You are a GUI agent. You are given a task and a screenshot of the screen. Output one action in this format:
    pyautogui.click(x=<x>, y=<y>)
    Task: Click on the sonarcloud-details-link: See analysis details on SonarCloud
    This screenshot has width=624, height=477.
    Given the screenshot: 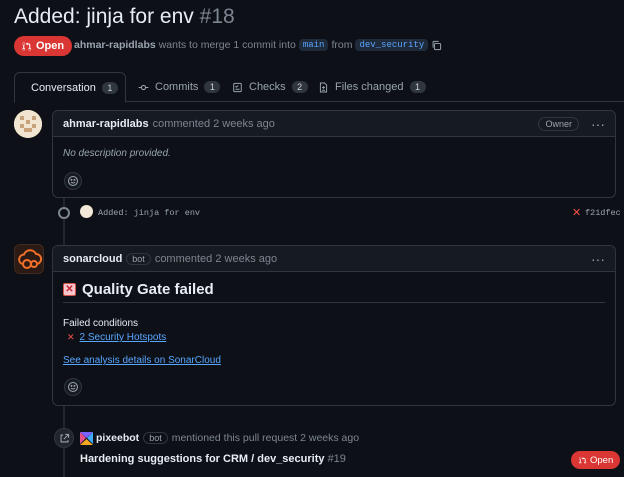 What is the action you would take?
    pyautogui.click(x=142, y=360)
    